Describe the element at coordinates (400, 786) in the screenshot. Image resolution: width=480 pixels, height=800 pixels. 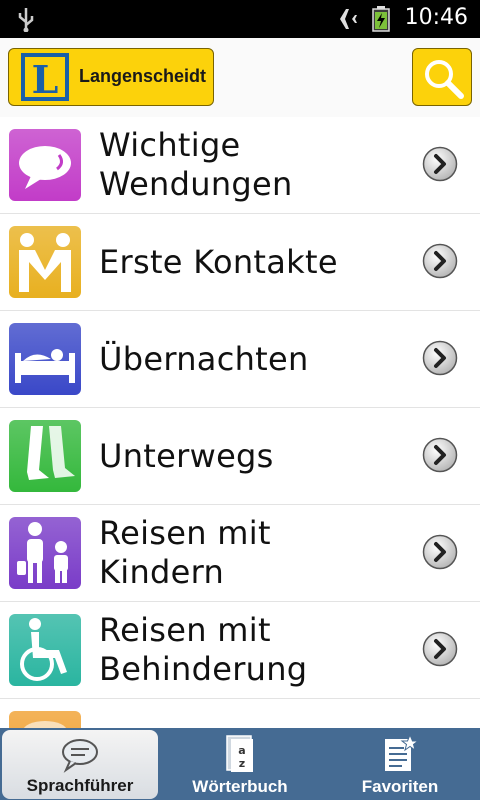
I see `tab-label: Favoriten` at that location.